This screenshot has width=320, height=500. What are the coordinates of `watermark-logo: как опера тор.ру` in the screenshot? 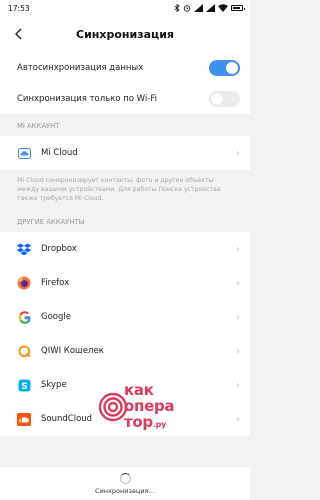 It's located at (153, 417).